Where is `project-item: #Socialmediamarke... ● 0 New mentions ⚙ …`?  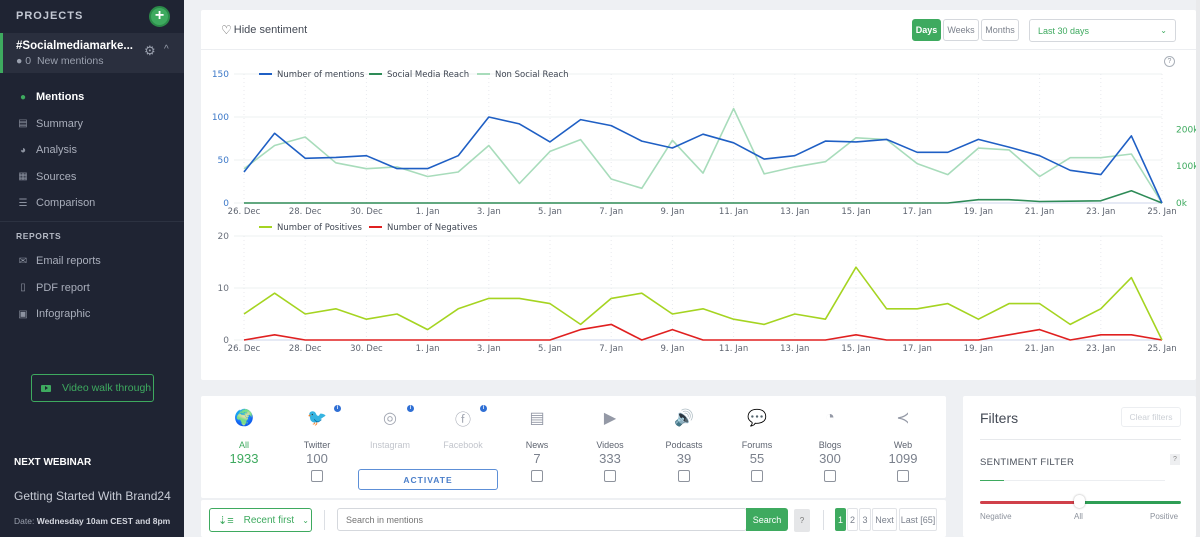 project-item: #Socialmediamarke... ● 0 New mentions ⚙ … is located at coordinates (92, 53).